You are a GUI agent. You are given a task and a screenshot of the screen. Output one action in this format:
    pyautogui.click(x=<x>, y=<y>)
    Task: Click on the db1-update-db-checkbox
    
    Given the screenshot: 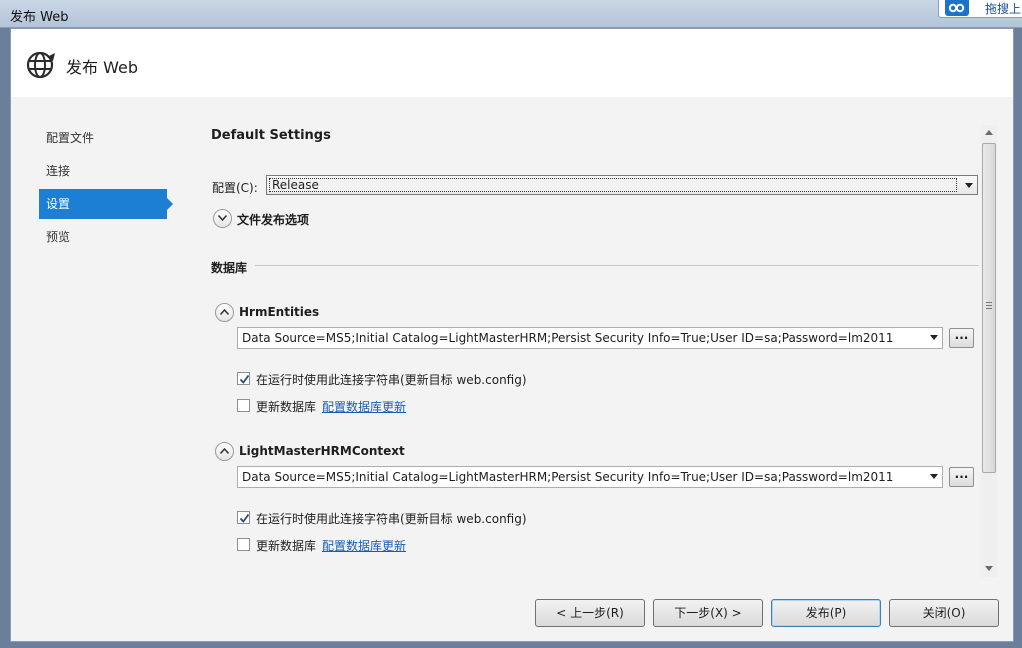 What is the action you would take?
    pyautogui.click(x=243, y=405)
    